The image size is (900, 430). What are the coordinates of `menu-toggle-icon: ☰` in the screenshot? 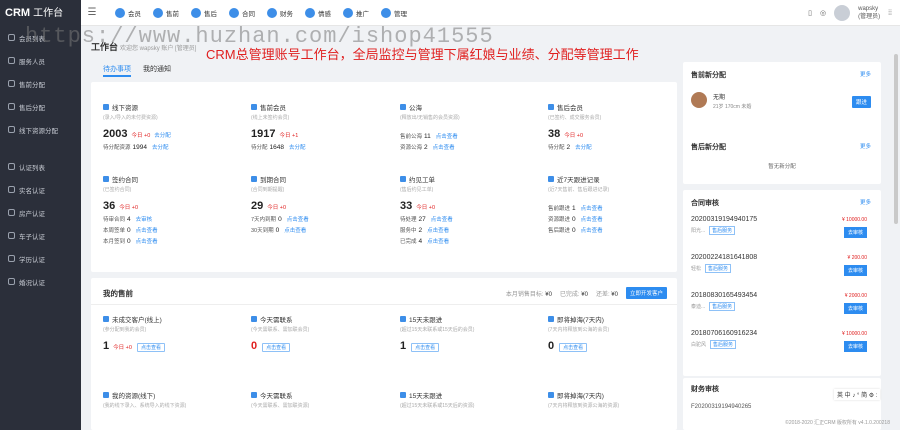 It's located at (92, 12).